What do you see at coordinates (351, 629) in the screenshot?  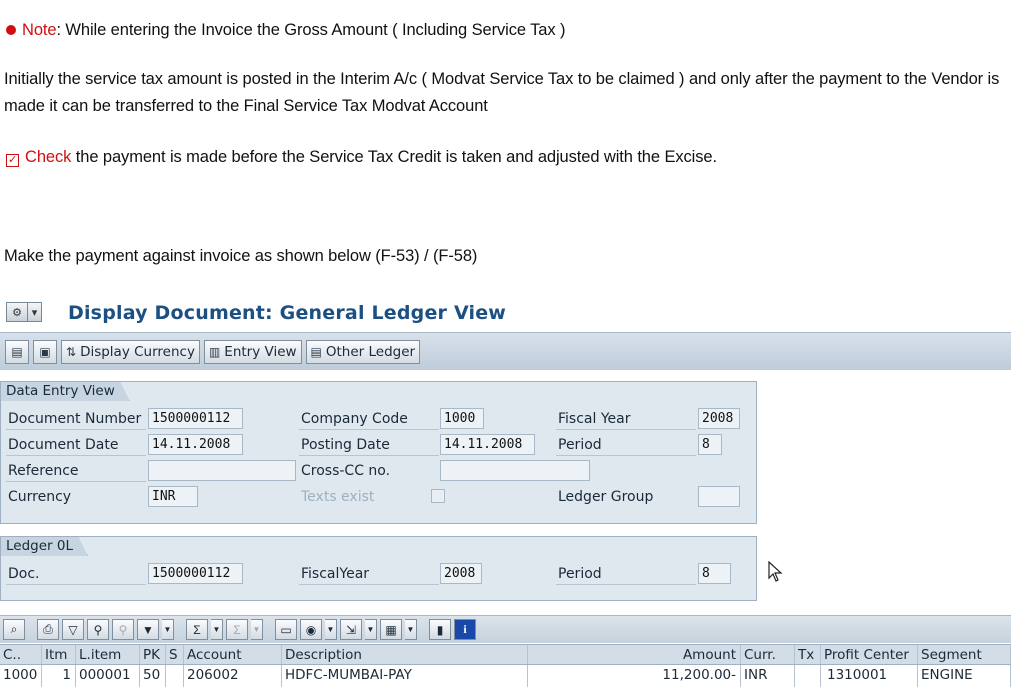 I see `export-icon: ⇲` at bounding box center [351, 629].